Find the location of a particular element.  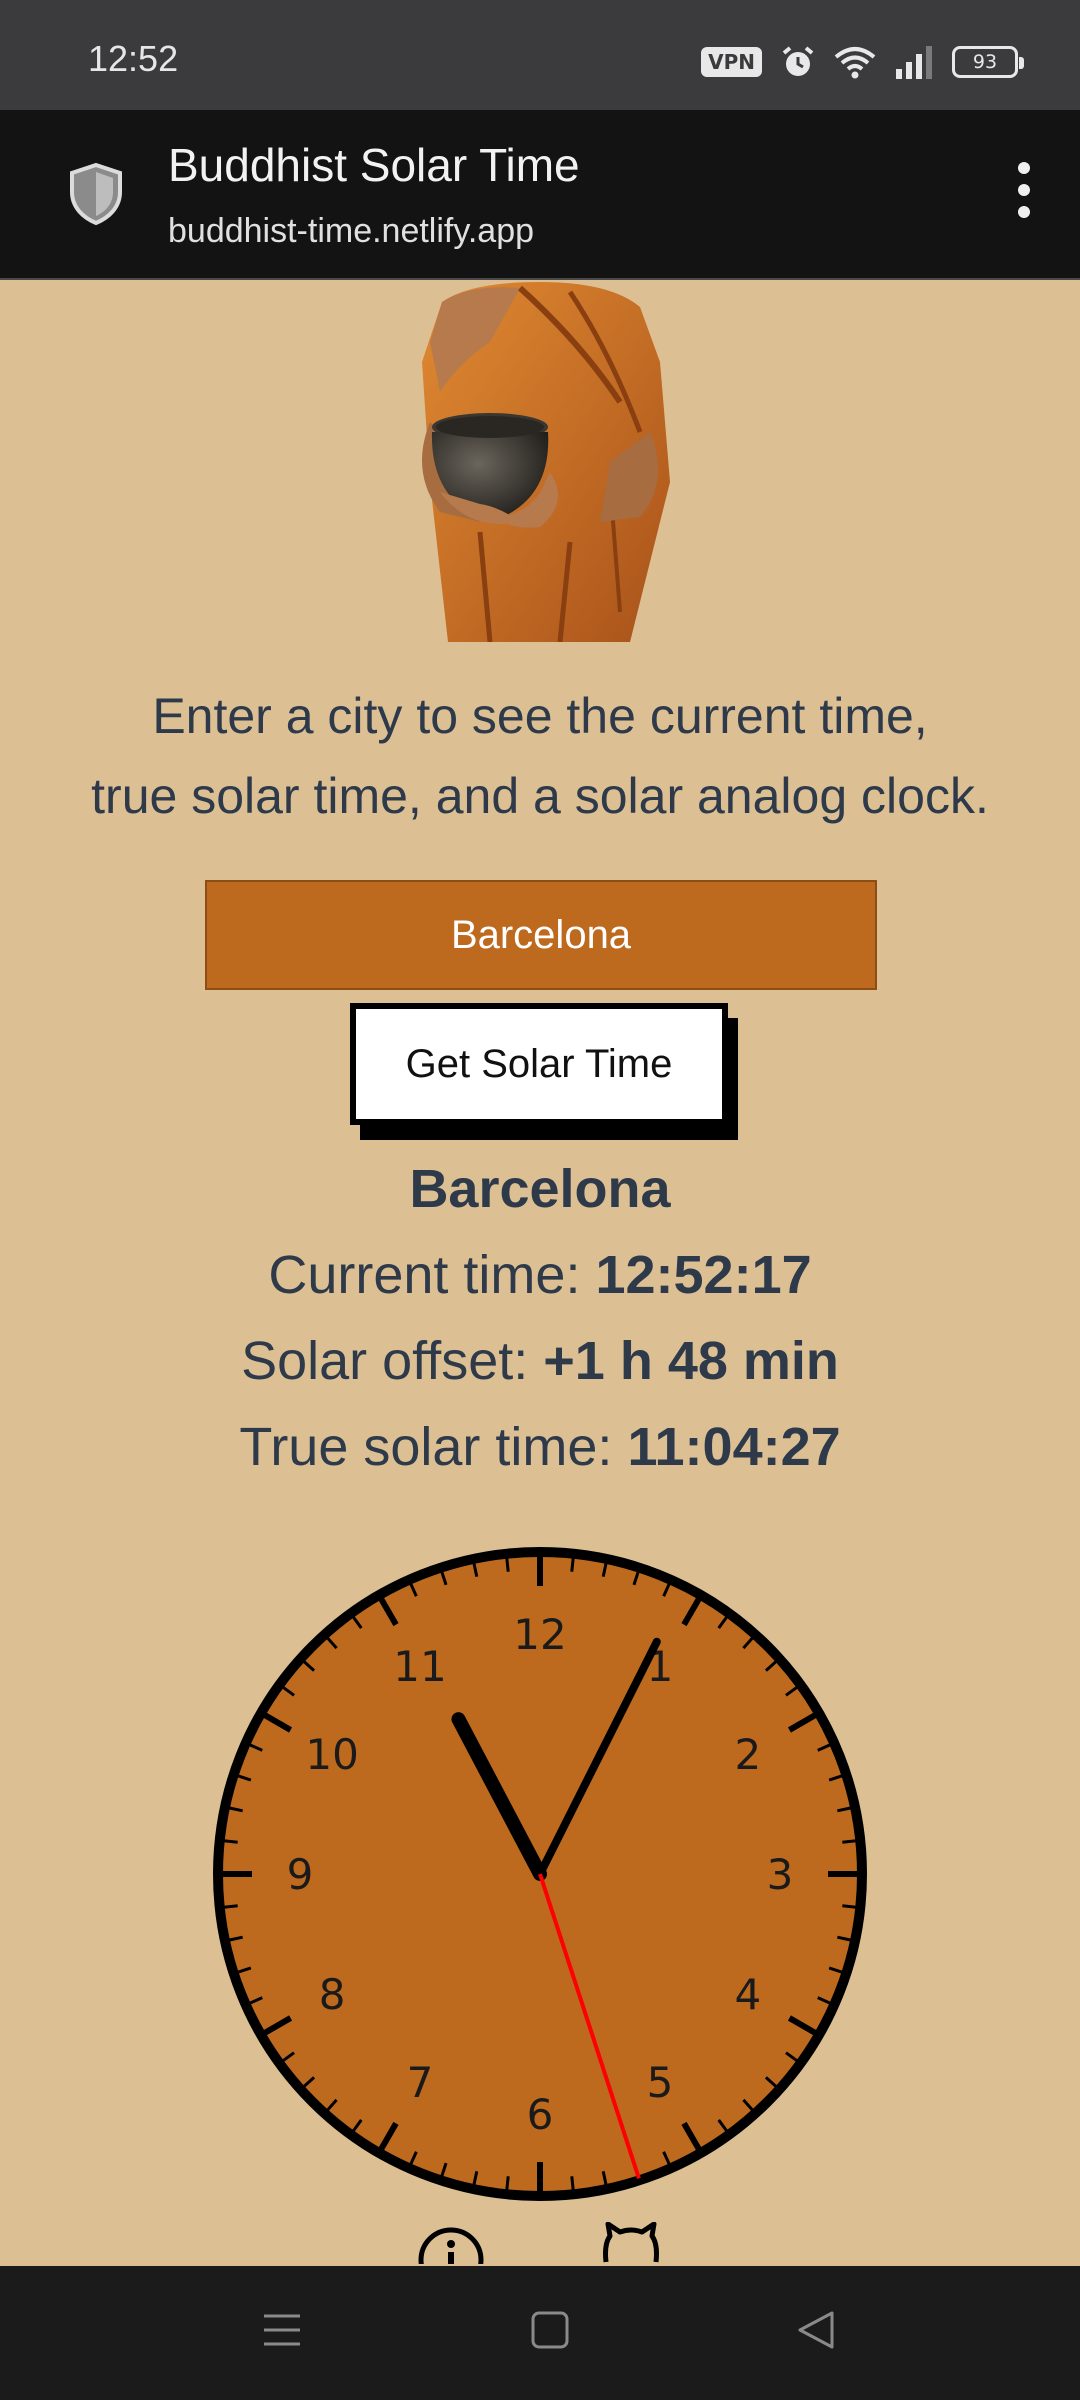

current-time-row: Current time: 12:52:17 is located at coordinates (540, 1275).